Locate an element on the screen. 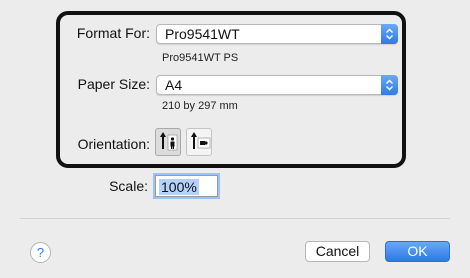 The image size is (470, 278). paper-size-label: Paper Size: is located at coordinates (113, 84).